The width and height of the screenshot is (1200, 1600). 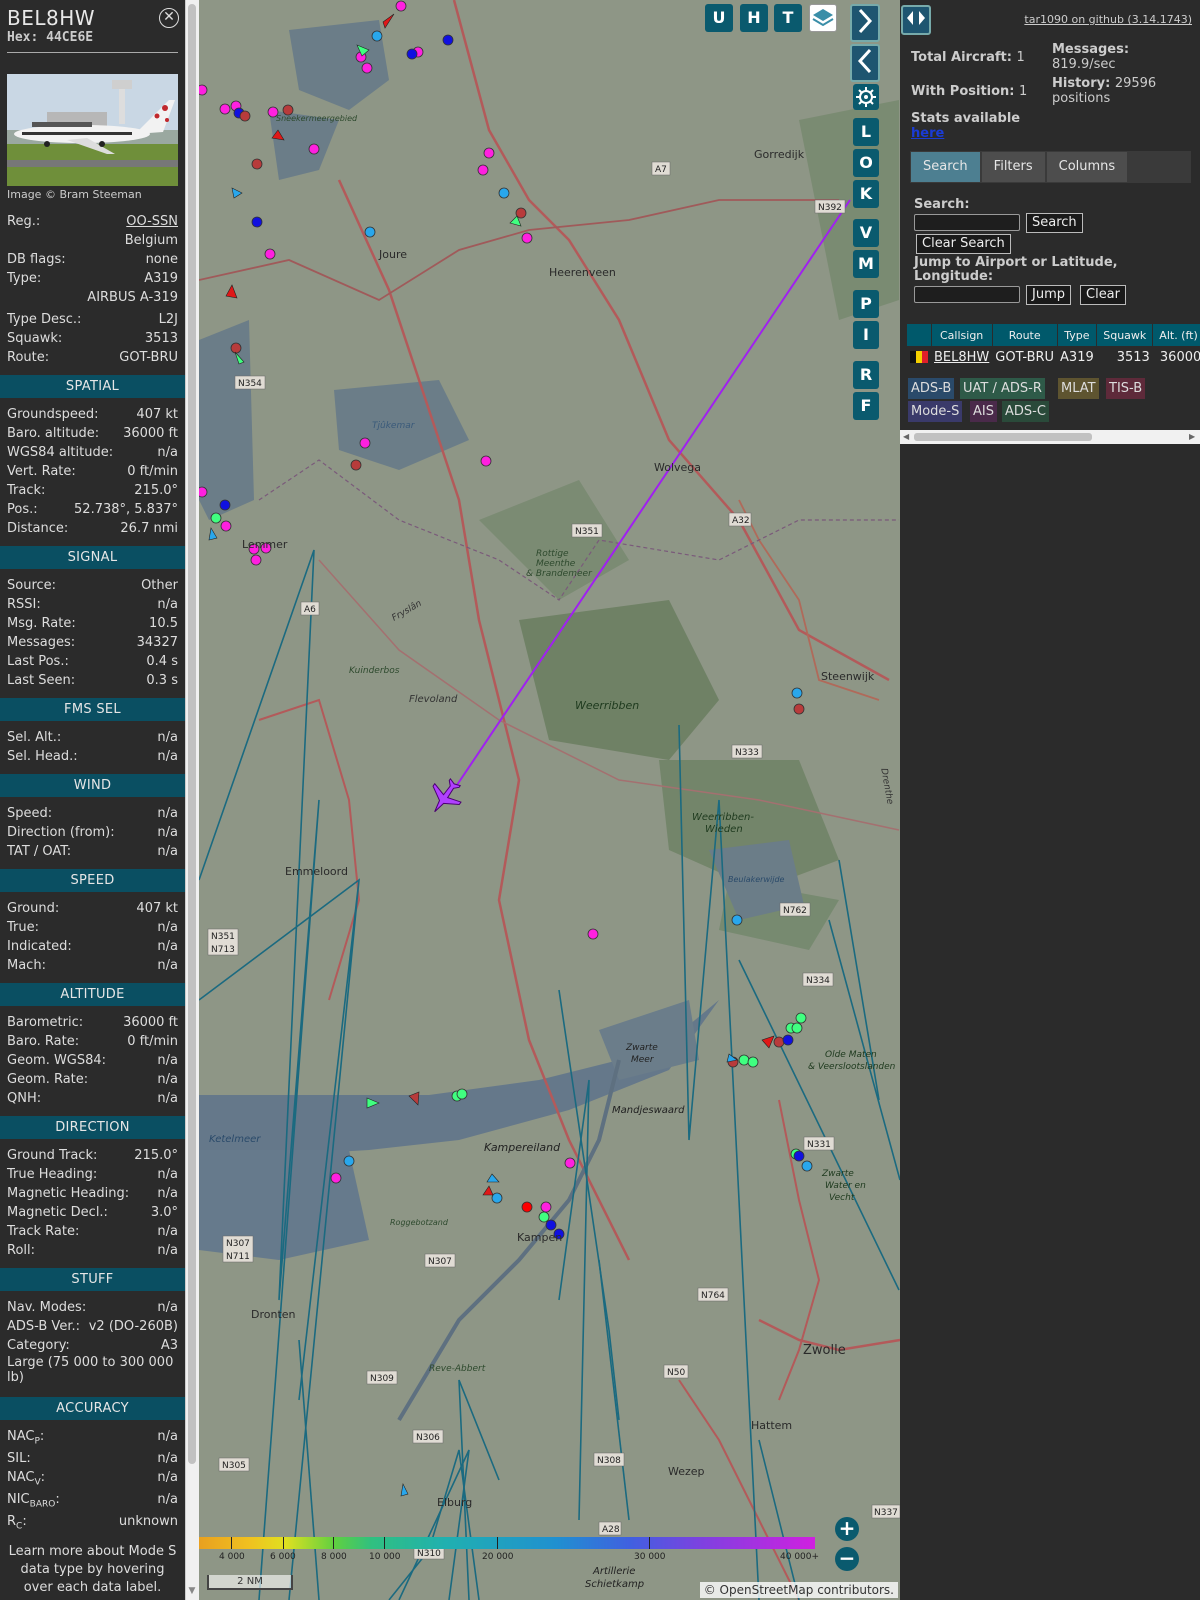 What do you see at coordinates (1054, 223) in the screenshot?
I see `search-button: Search` at bounding box center [1054, 223].